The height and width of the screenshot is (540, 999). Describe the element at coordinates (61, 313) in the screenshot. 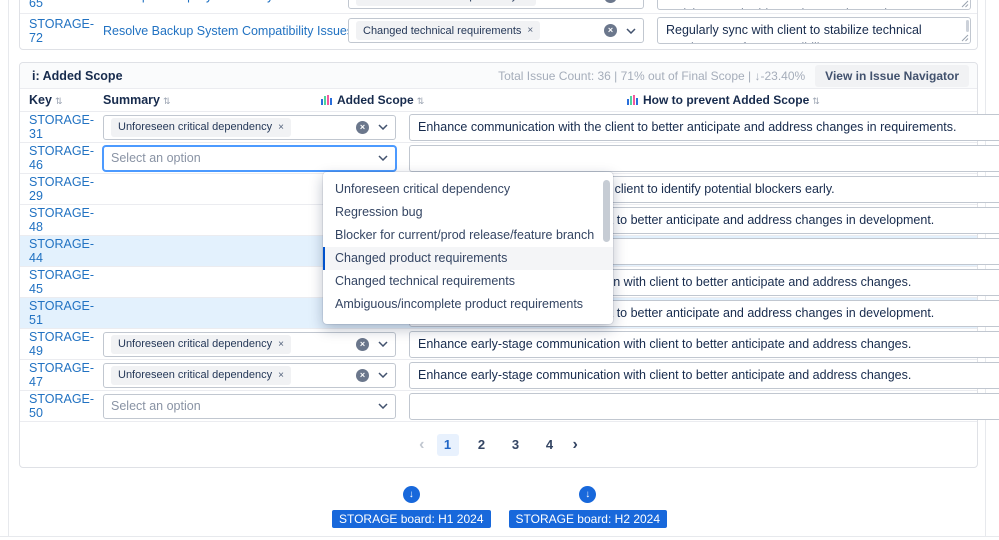

I see `issue-key-link: STORAGE-51` at that location.